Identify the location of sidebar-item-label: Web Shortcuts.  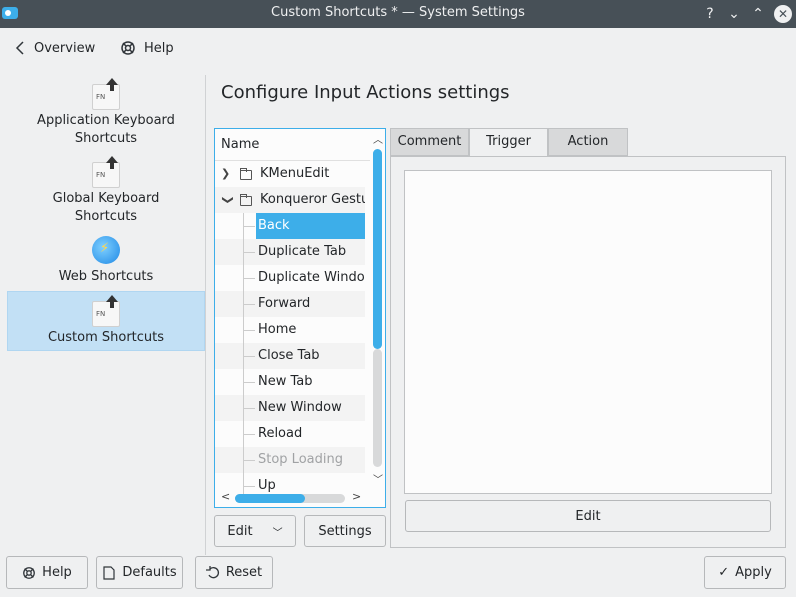
(106, 276).